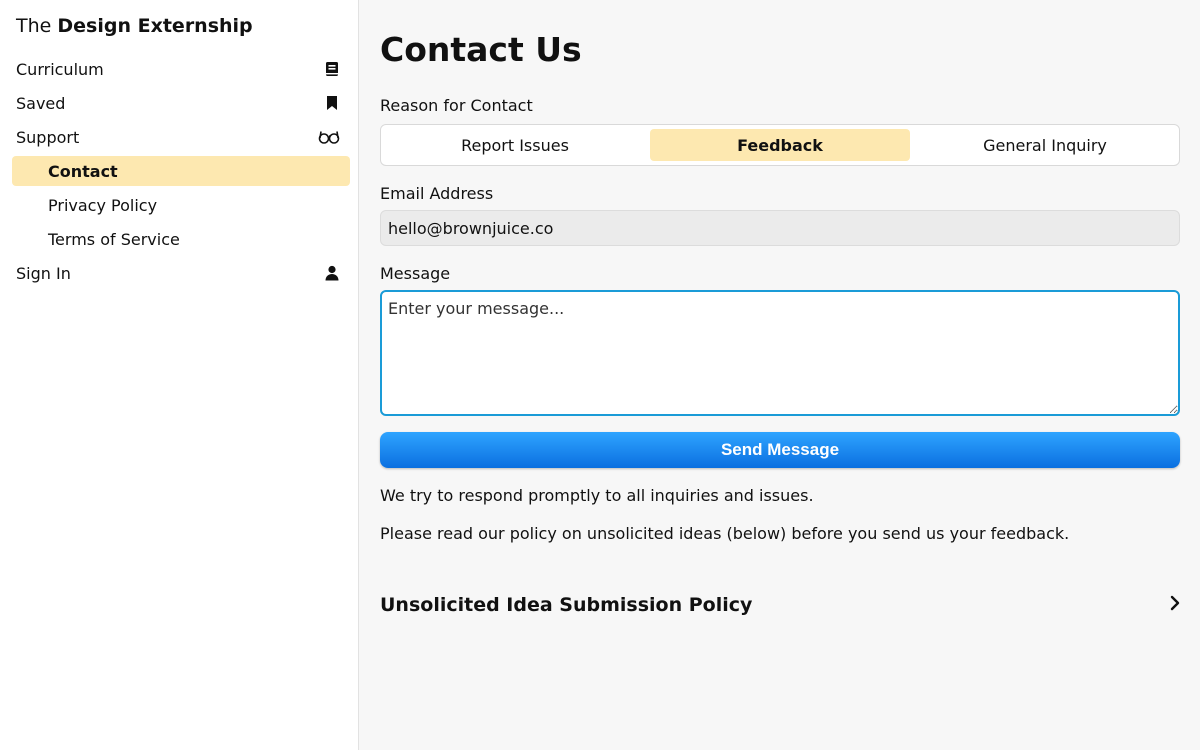 This screenshot has height=750, width=1200. I want to click on segment-feedback: Feedback, so click(780, 145).